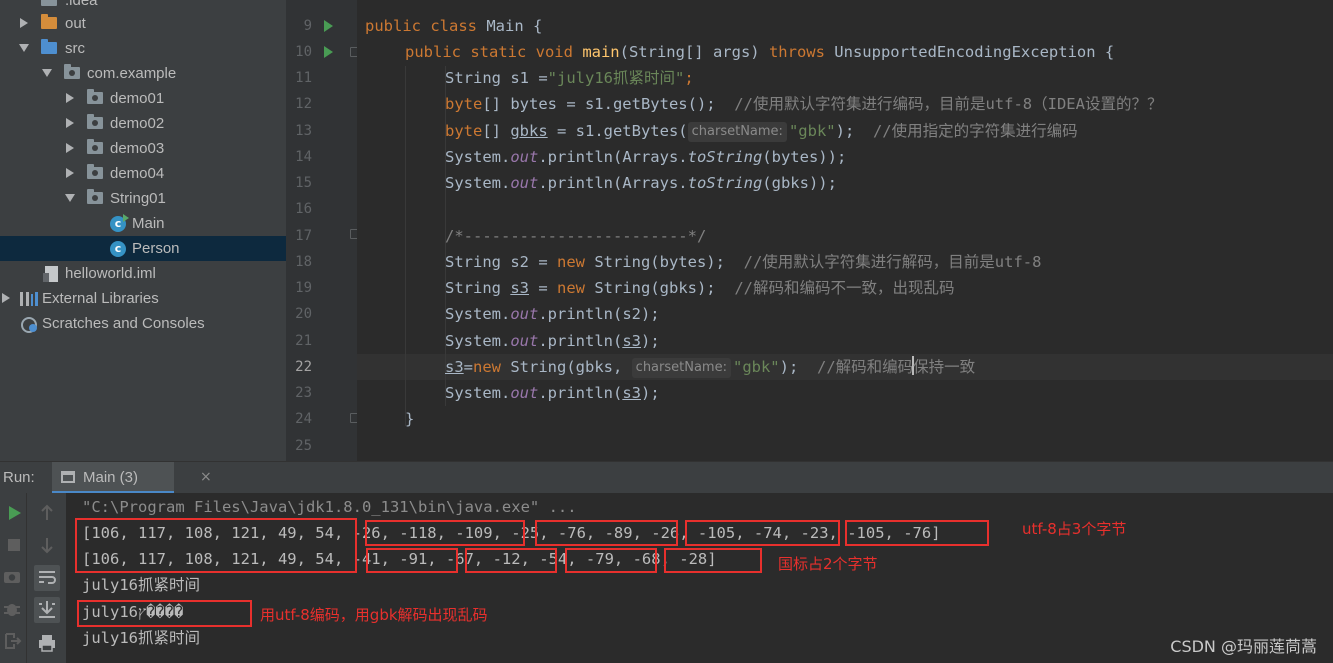  What do you see at coordinates (299, 419) in the screenshot?
I see `line-number: 24` at bounding box center [299, 419].